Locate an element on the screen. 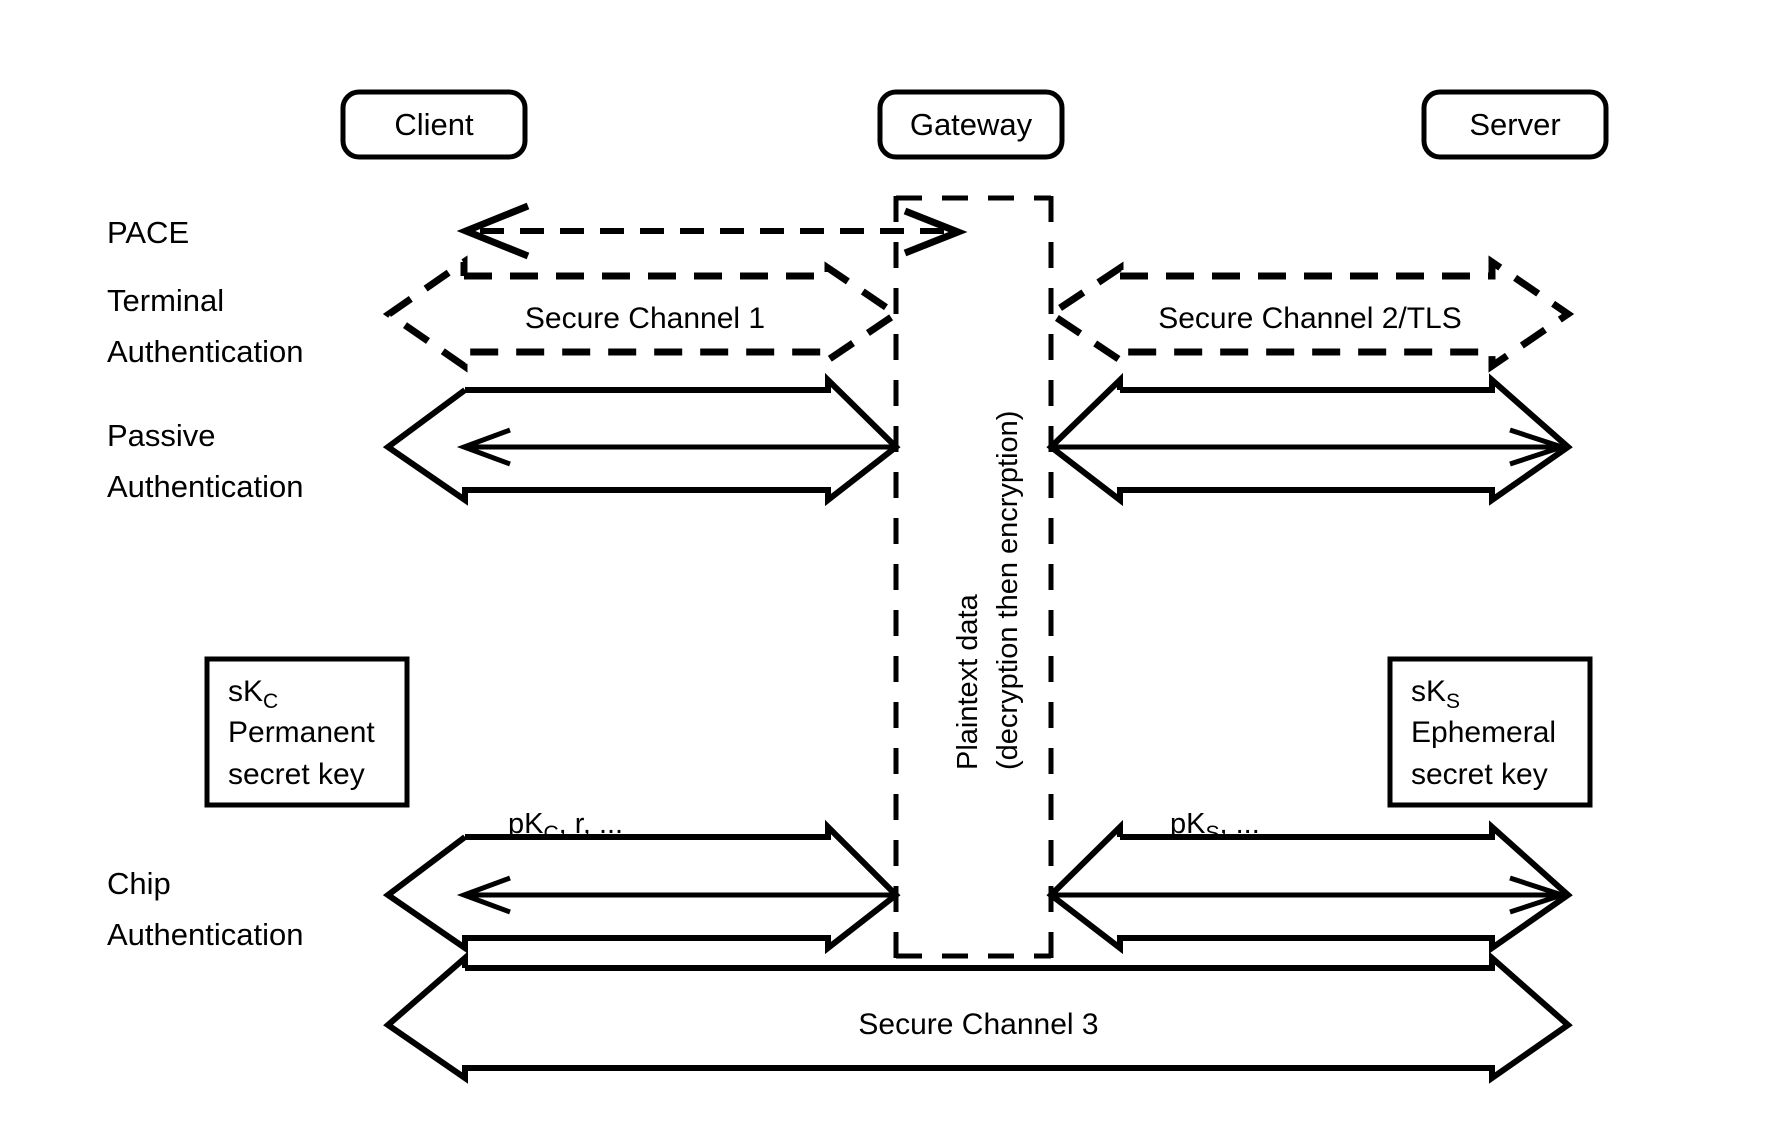  phase-label-chip-authentication-line1: Chip is located at coordinates (139, 883).